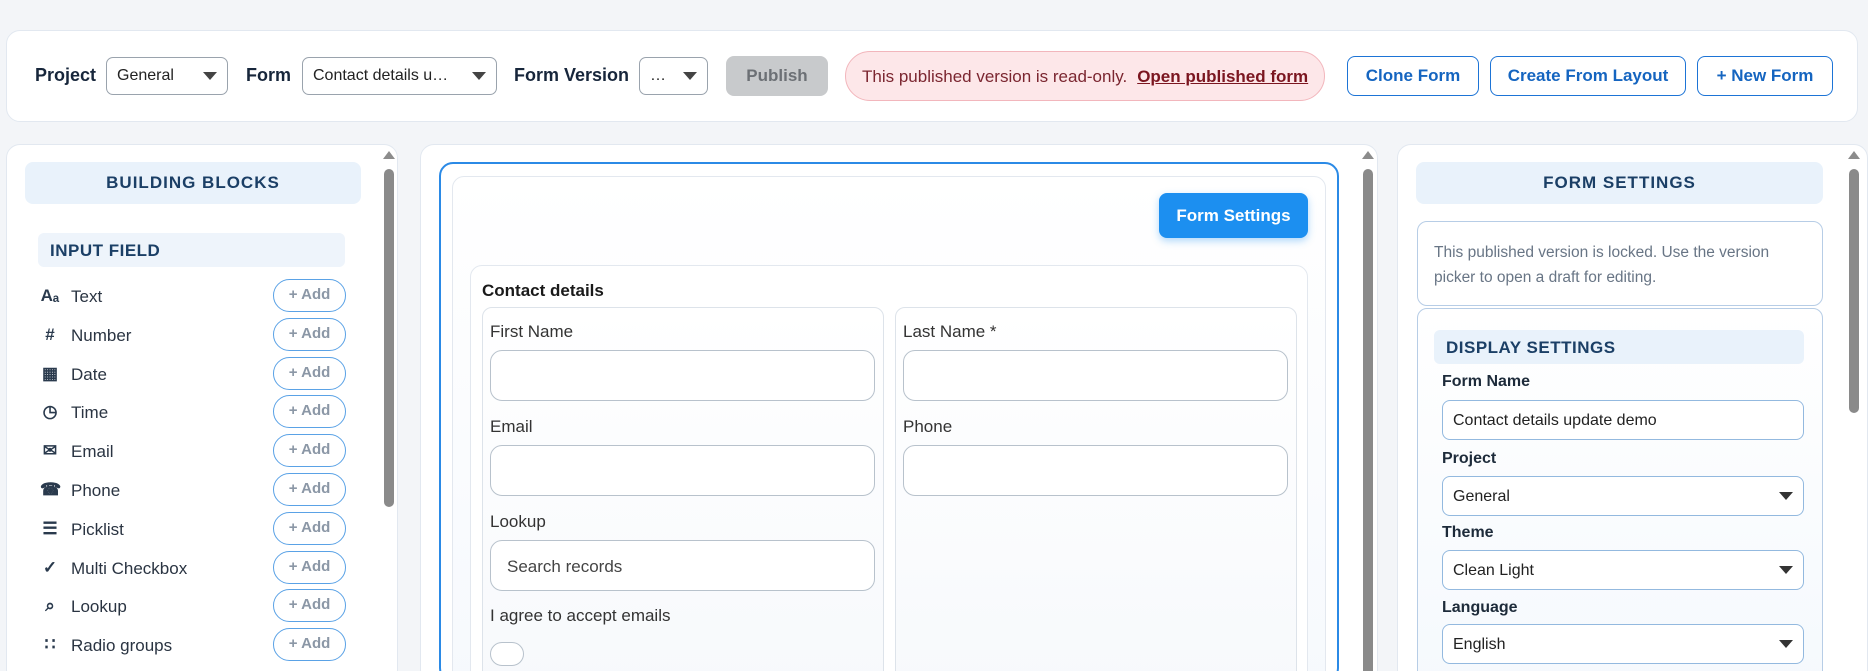 The image size is (1868, 671). I want to click on project-label: Project, so click(66, 75).